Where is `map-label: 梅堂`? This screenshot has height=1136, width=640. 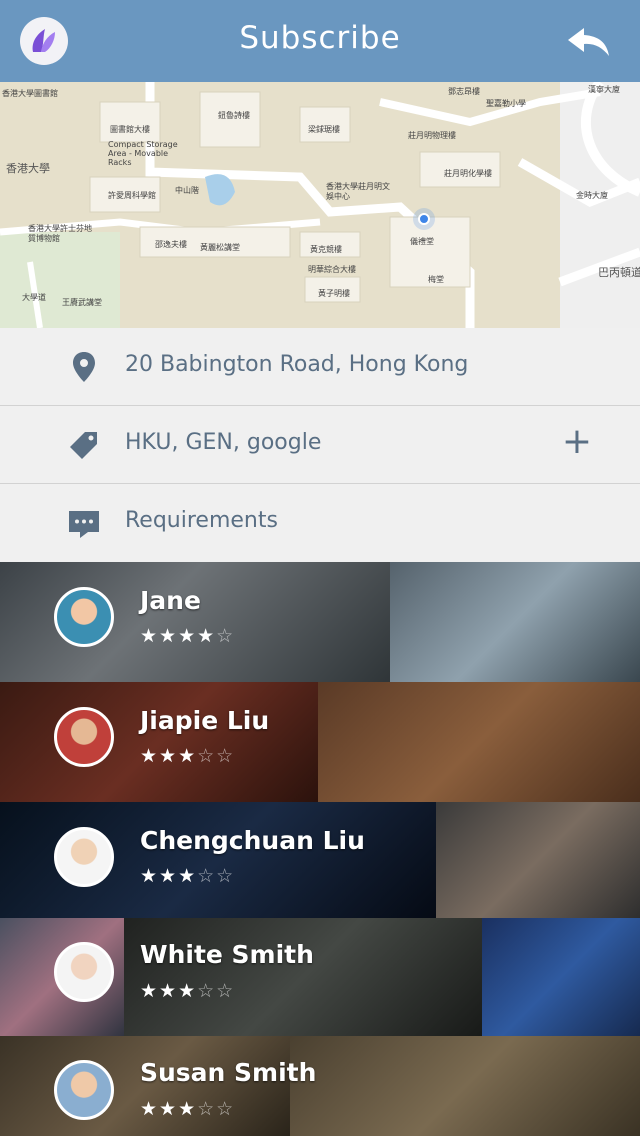
map-label: 梅堂 is located at coordinates (436, 279).